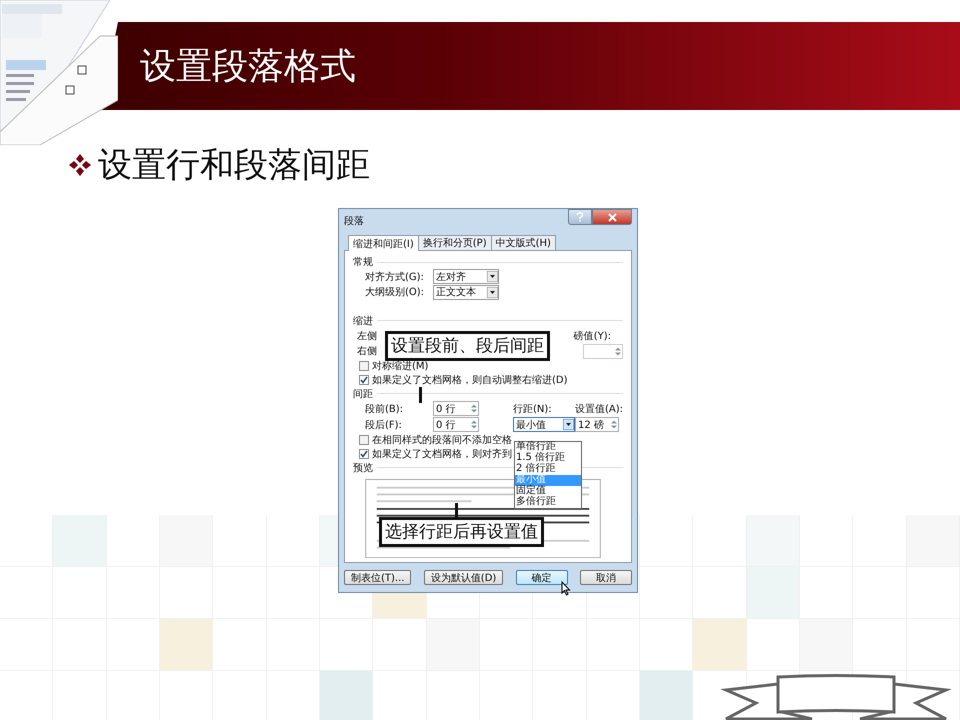 The image size is (960, 720). What do you see at coordinates (599, 409) in the screenshot?
I see `field-label: 设置值(A):` at bounding box center [599, 409].